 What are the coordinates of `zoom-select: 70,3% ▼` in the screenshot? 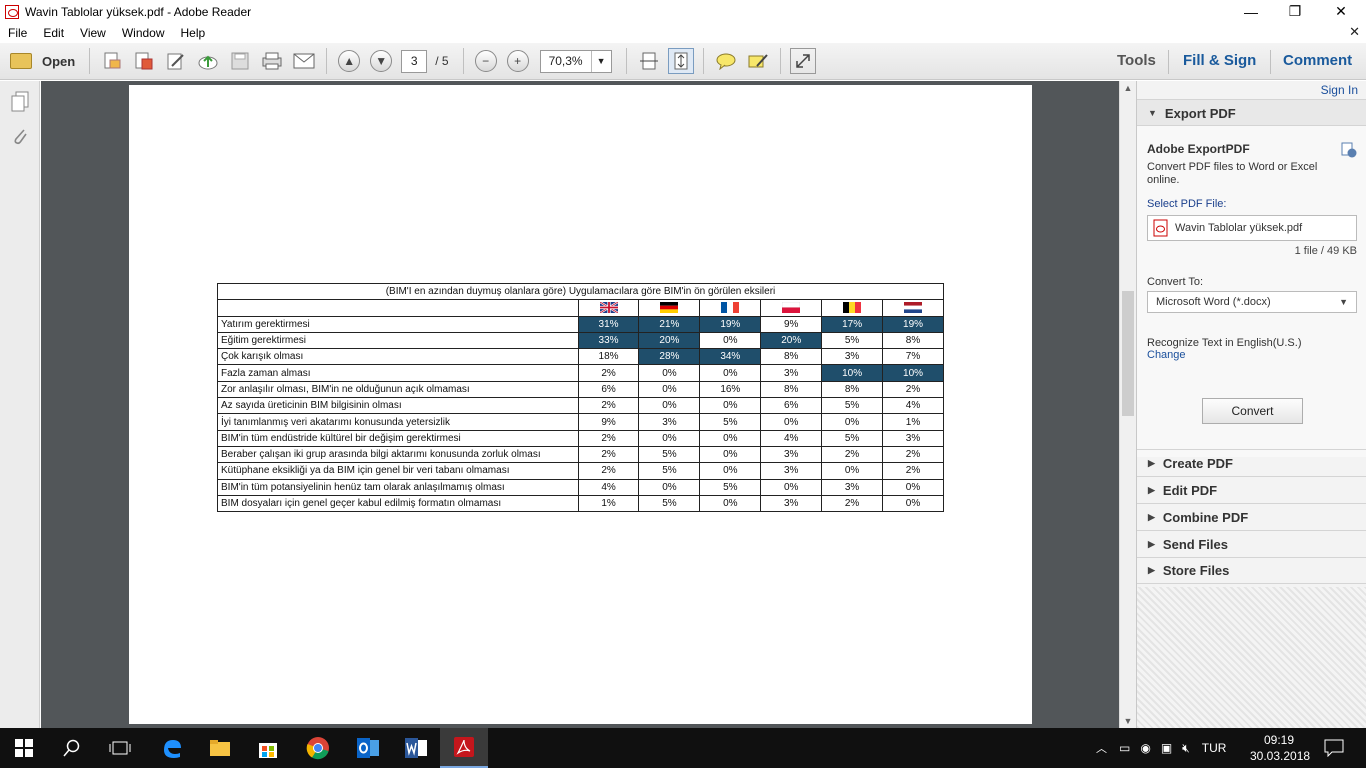 It's located at (575, 61).